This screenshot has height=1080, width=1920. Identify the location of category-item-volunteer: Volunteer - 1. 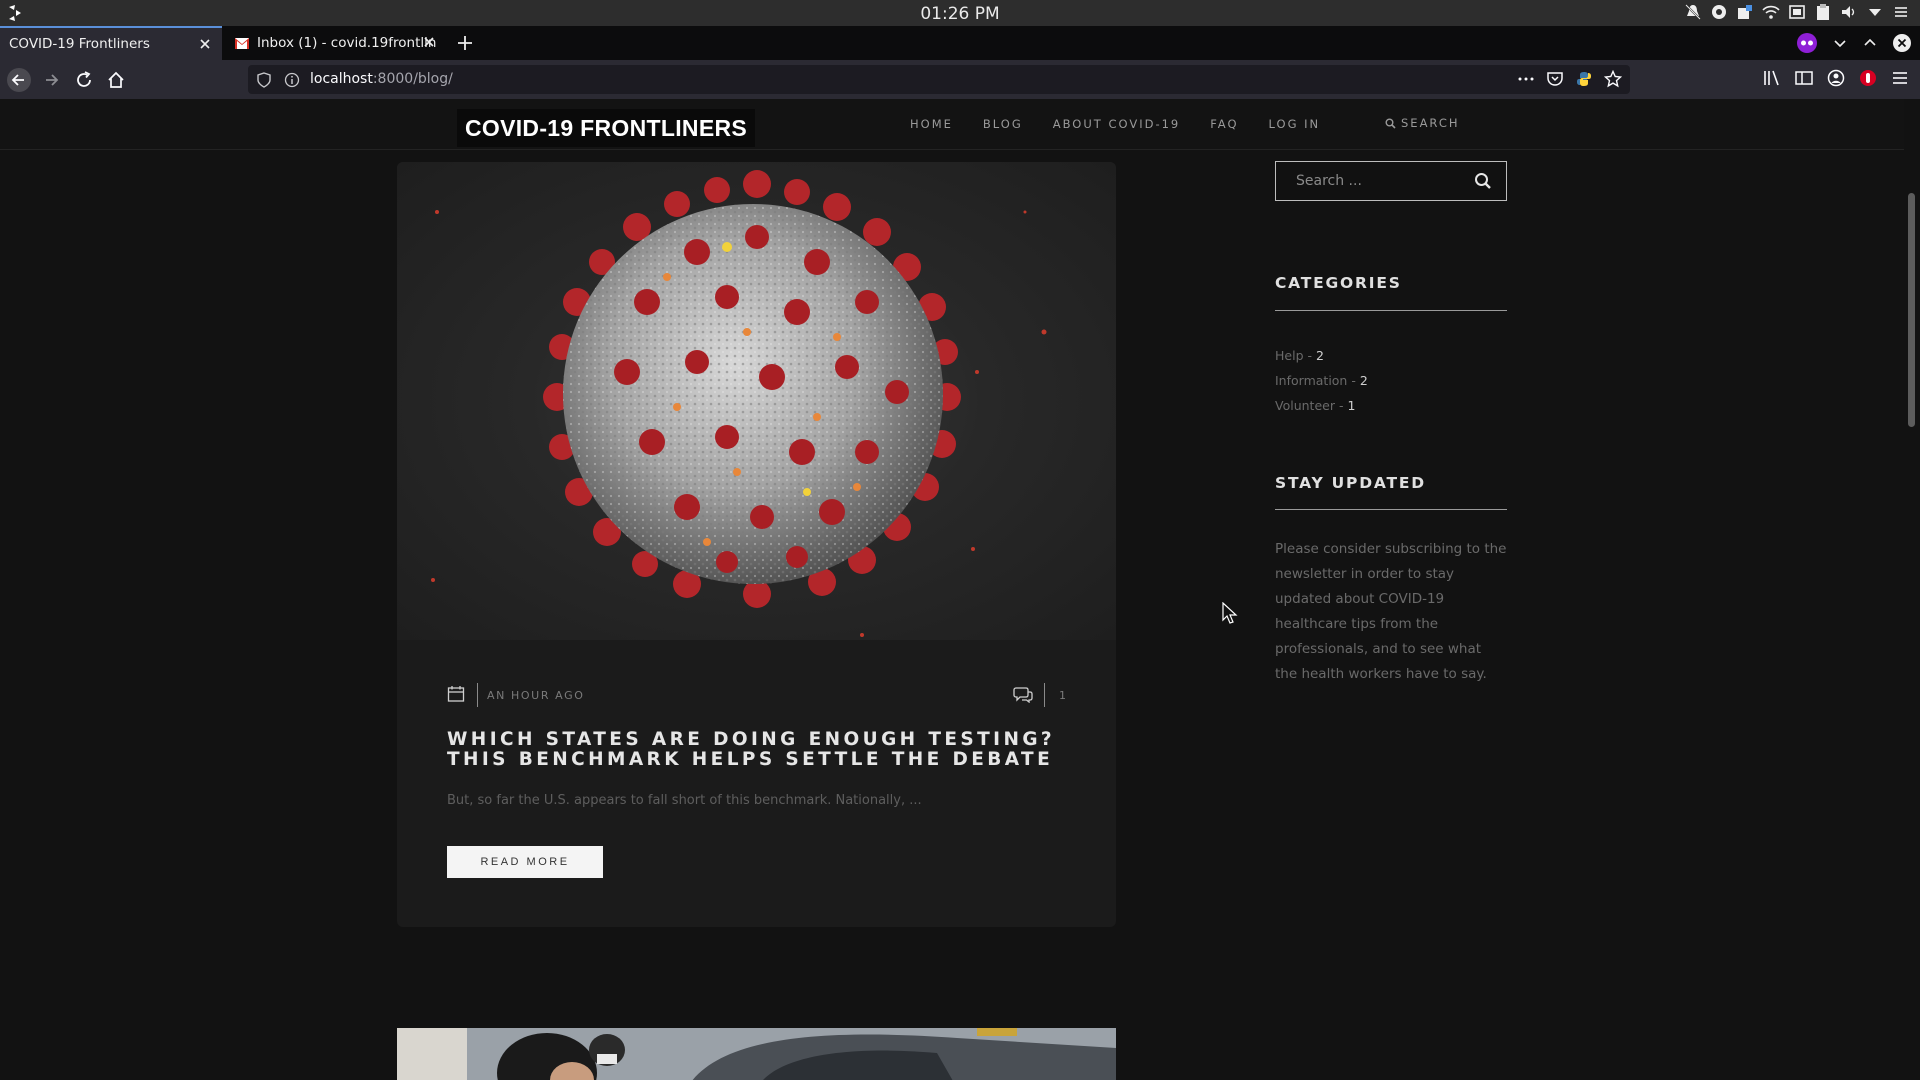
(1321, 405).